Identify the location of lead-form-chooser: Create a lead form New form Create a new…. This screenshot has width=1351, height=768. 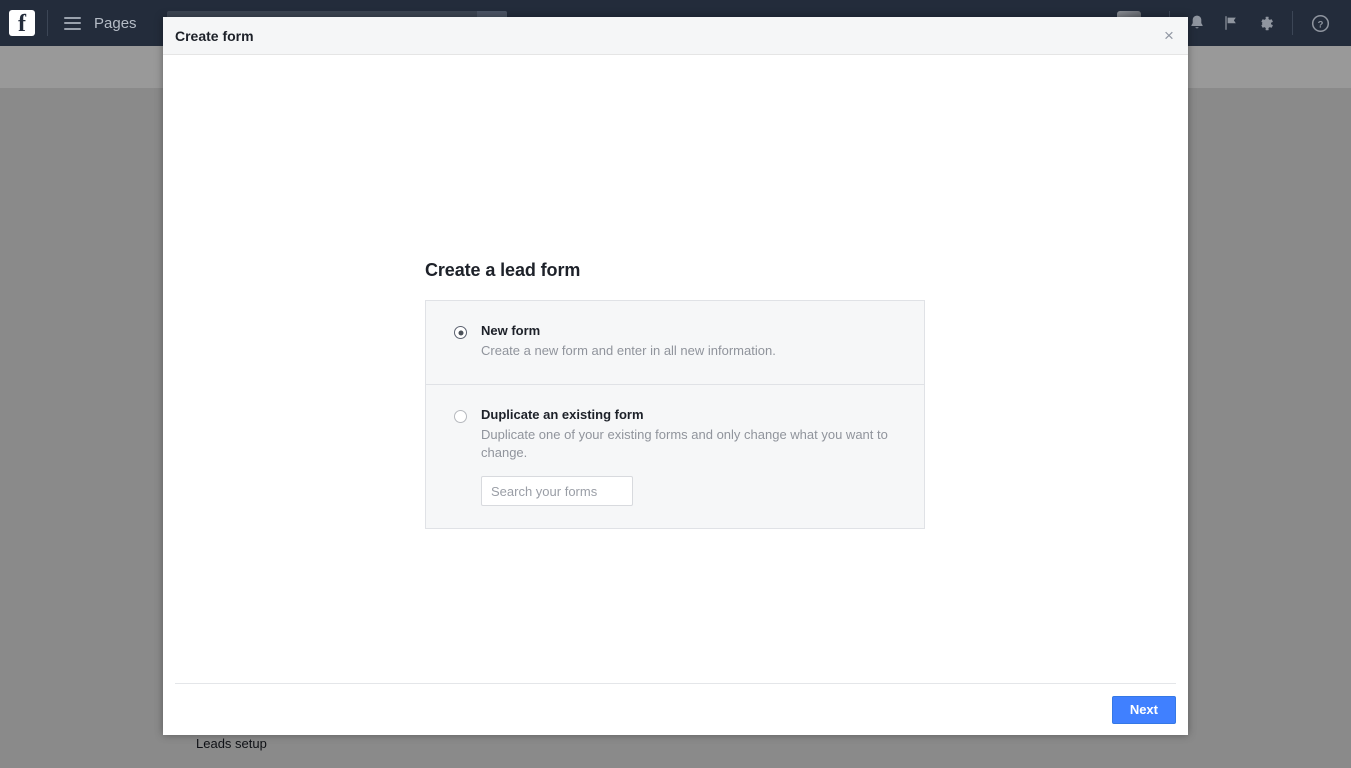
(675, 394).